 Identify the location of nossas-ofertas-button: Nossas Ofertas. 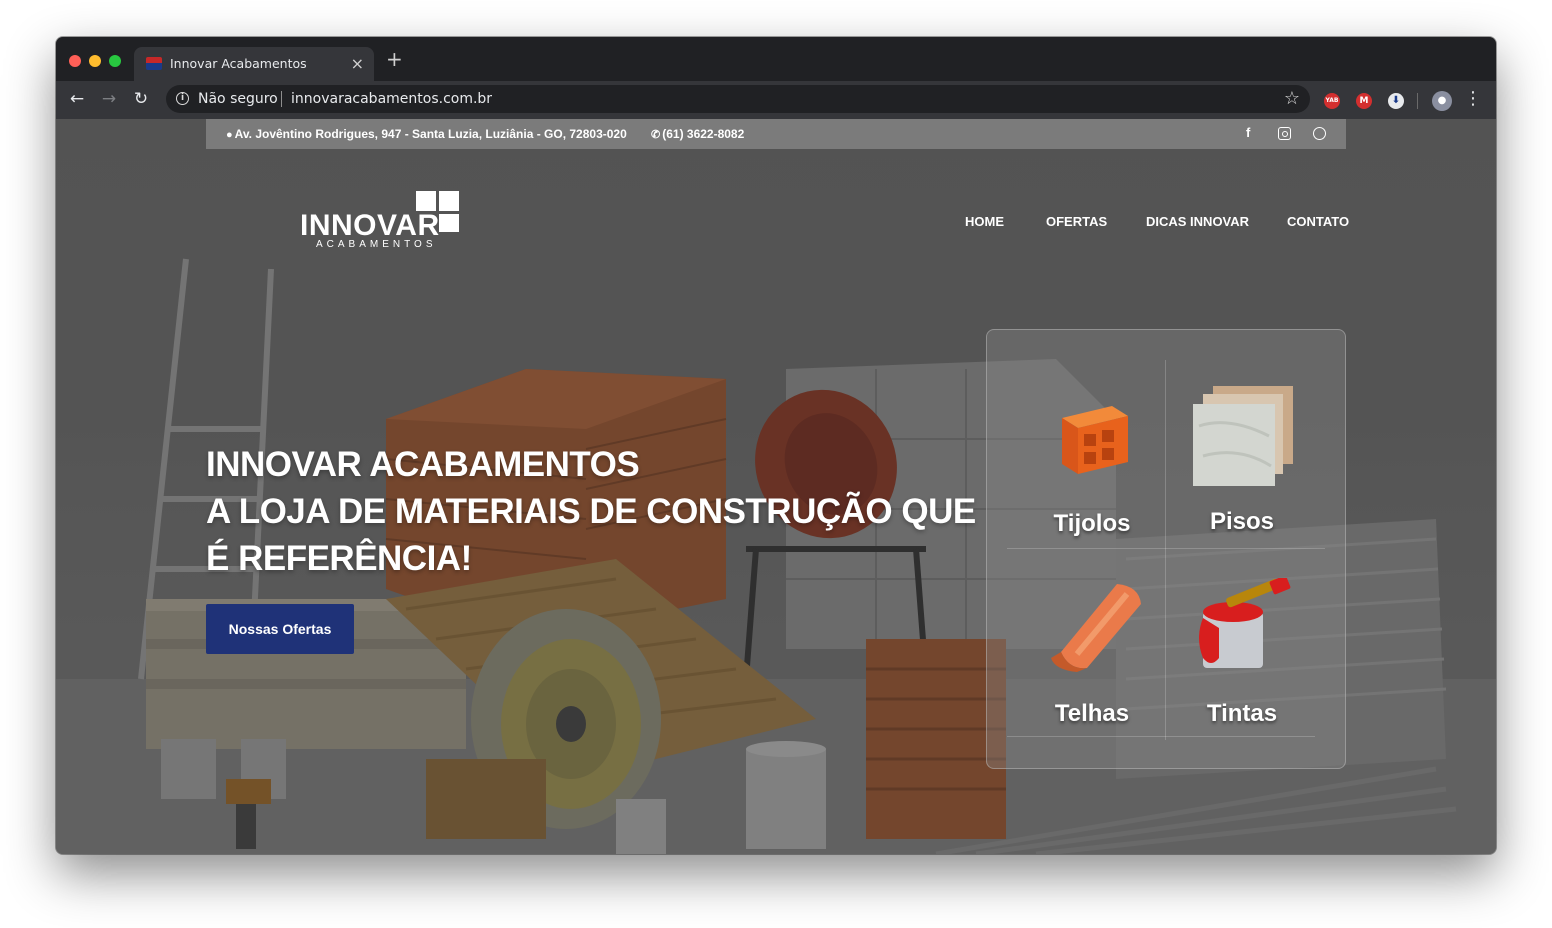
(280, 629).